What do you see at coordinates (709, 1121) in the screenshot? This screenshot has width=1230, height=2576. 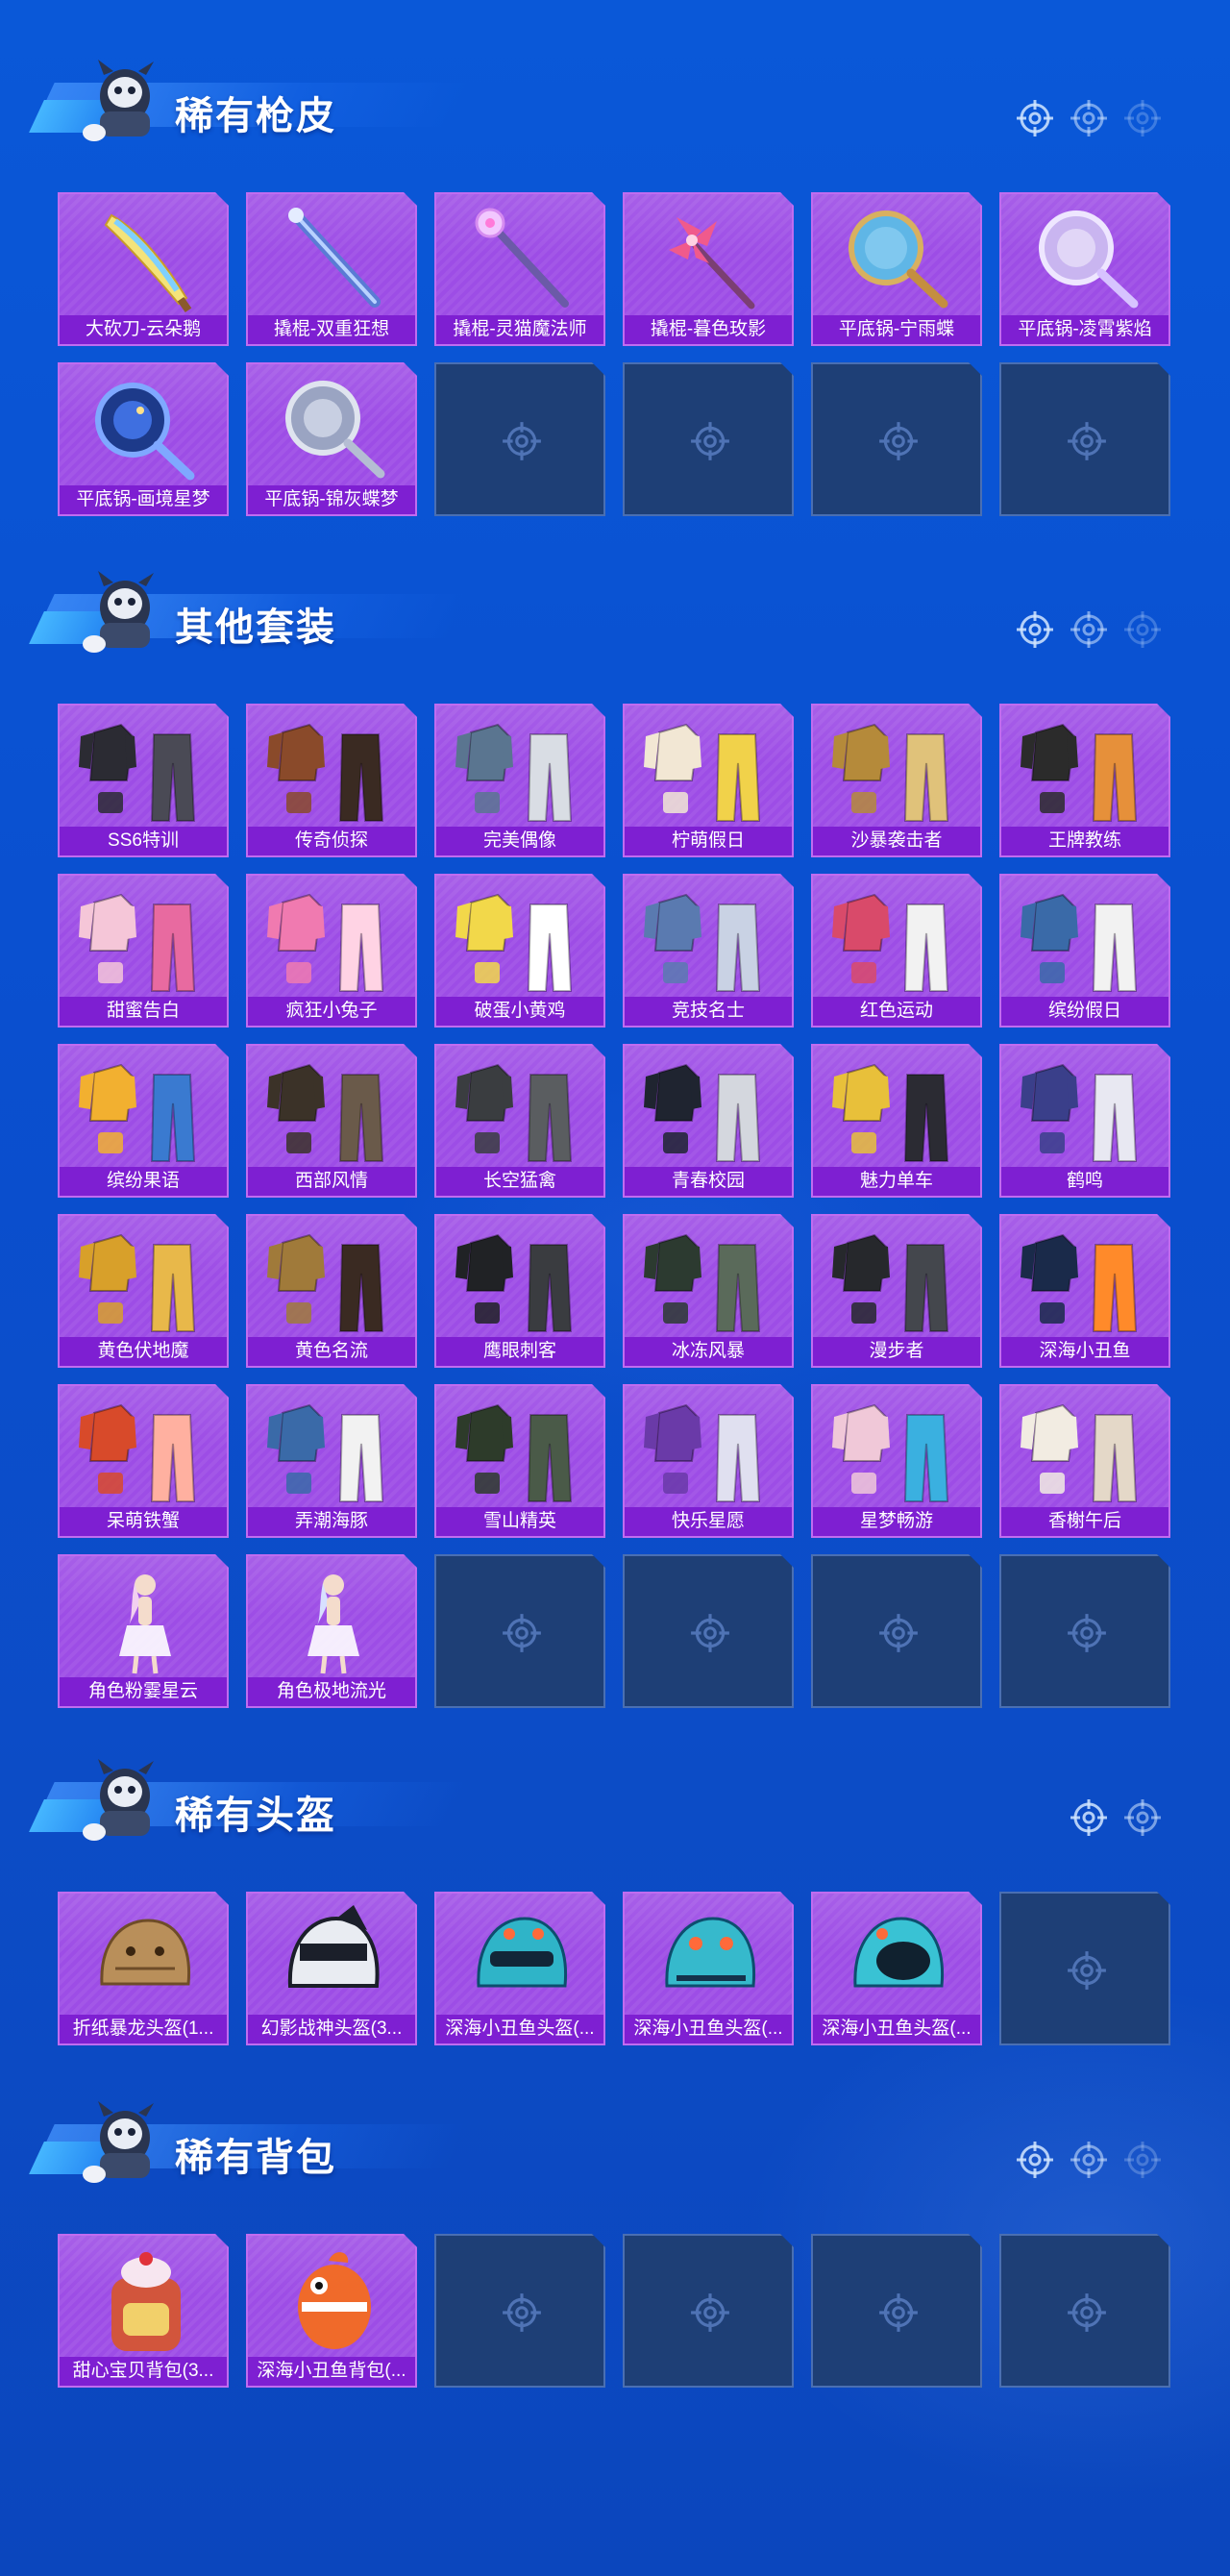 I see `item-card: 青春校园` at bounding box center [709, 1121].